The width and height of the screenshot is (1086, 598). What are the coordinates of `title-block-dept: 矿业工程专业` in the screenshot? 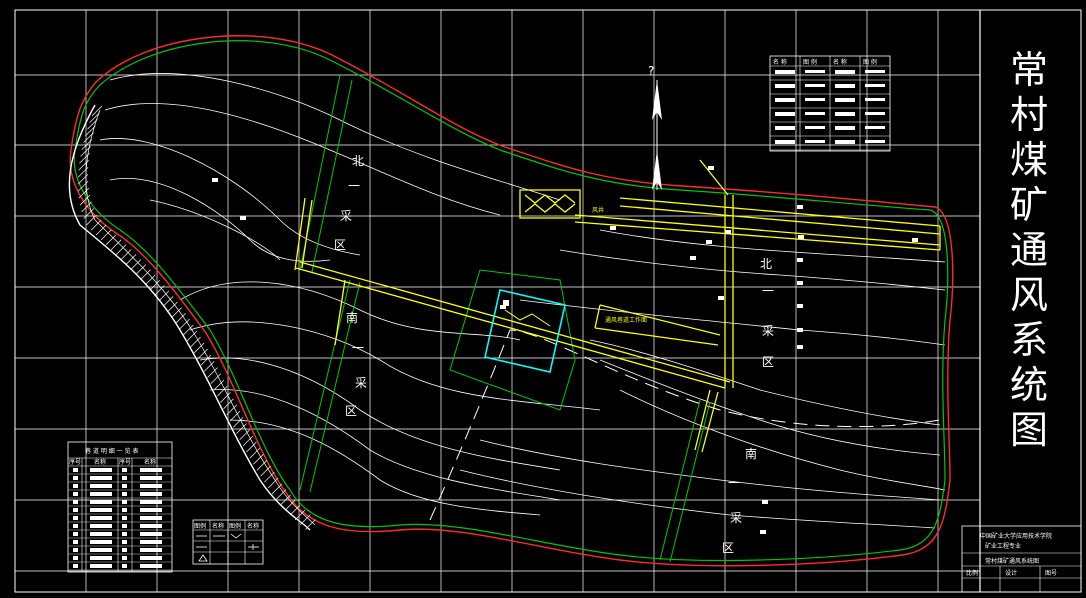 It's located at (1003, 546).